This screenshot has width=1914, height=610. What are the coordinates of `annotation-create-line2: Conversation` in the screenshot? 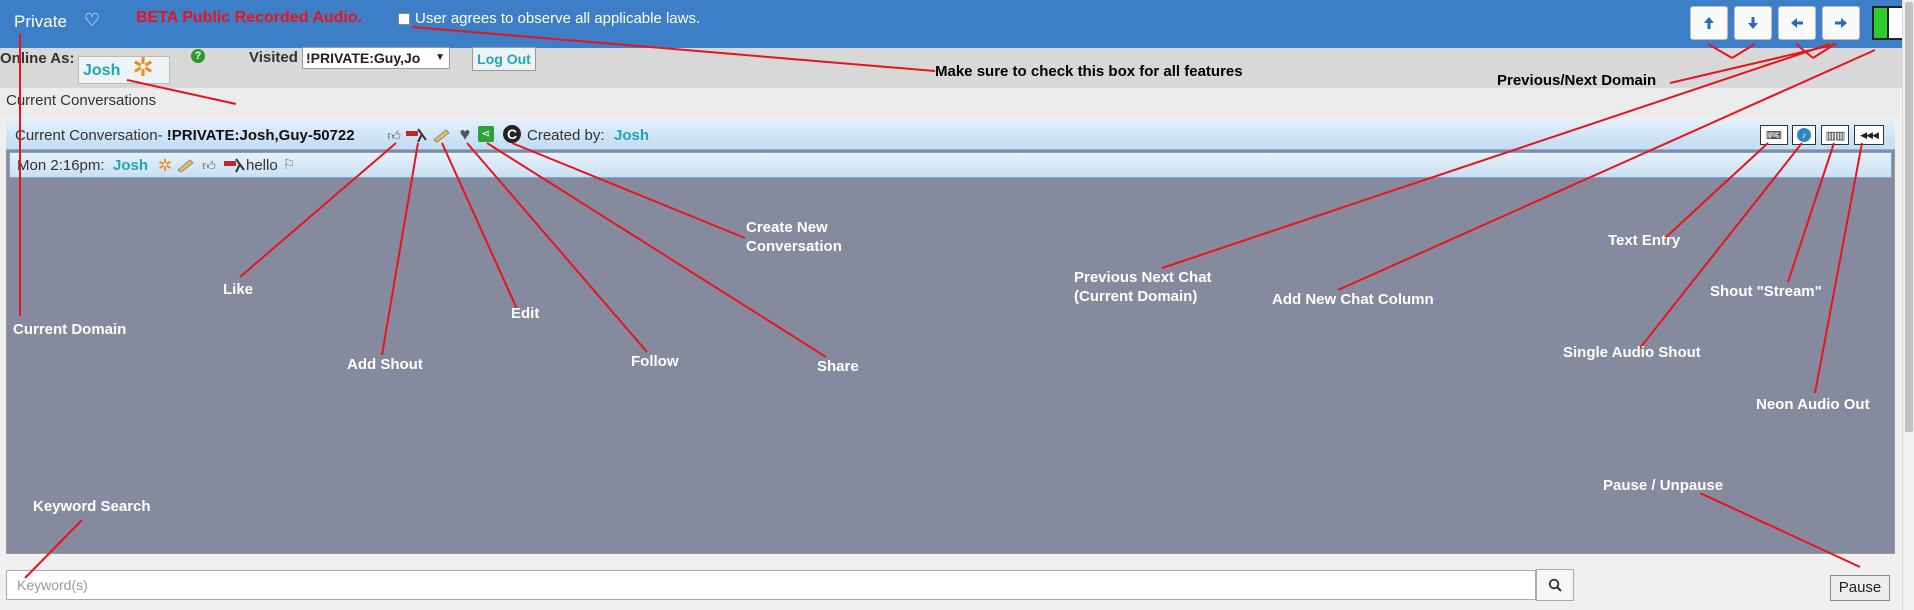 It's located at (794, 246).